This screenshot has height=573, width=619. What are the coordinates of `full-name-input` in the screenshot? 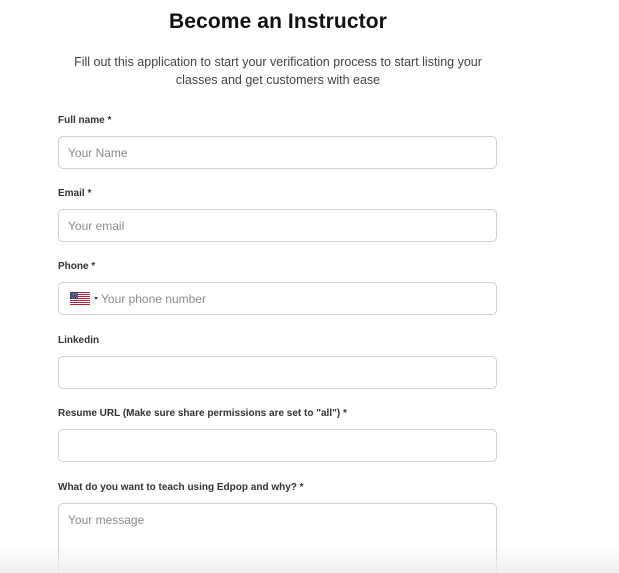 It's located at (277, 152).